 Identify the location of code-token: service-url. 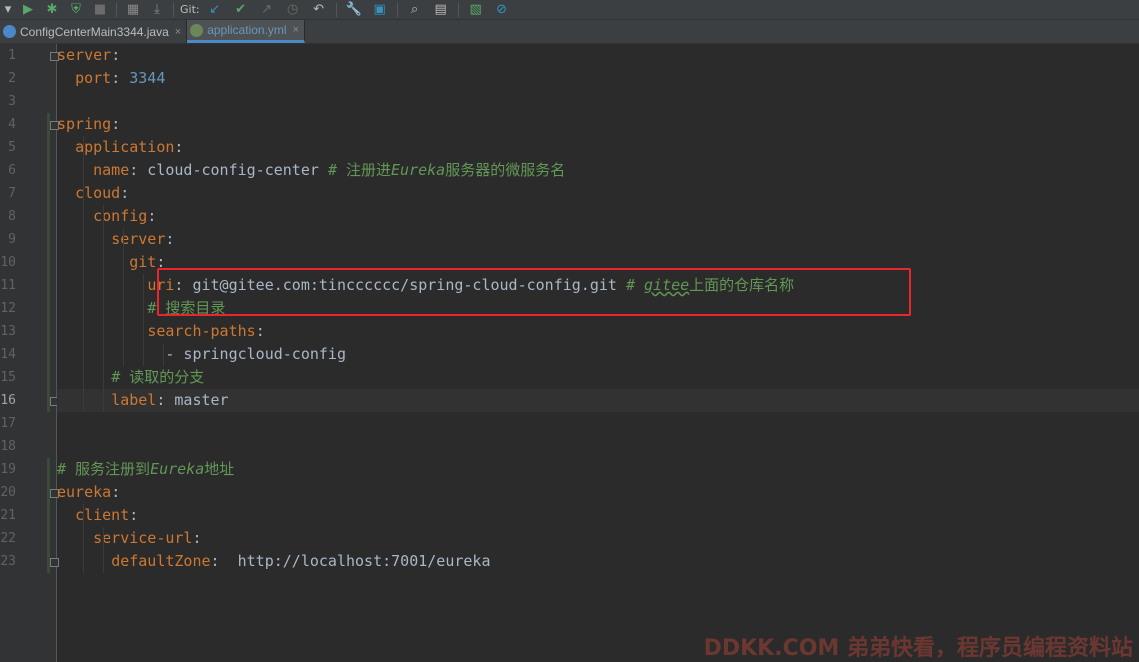
(143, 538).